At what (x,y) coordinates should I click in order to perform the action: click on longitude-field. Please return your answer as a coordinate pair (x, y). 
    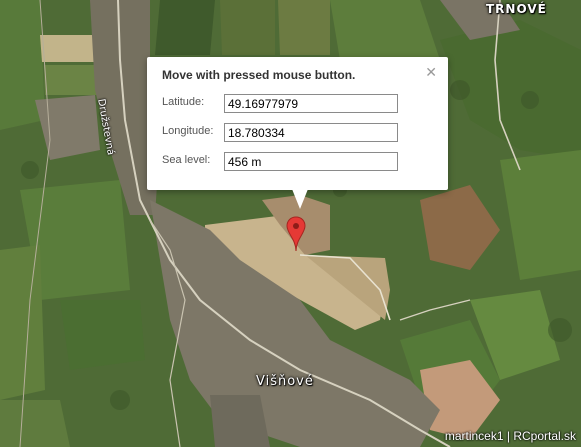
    Looking at the image, I should click on (311, 132).